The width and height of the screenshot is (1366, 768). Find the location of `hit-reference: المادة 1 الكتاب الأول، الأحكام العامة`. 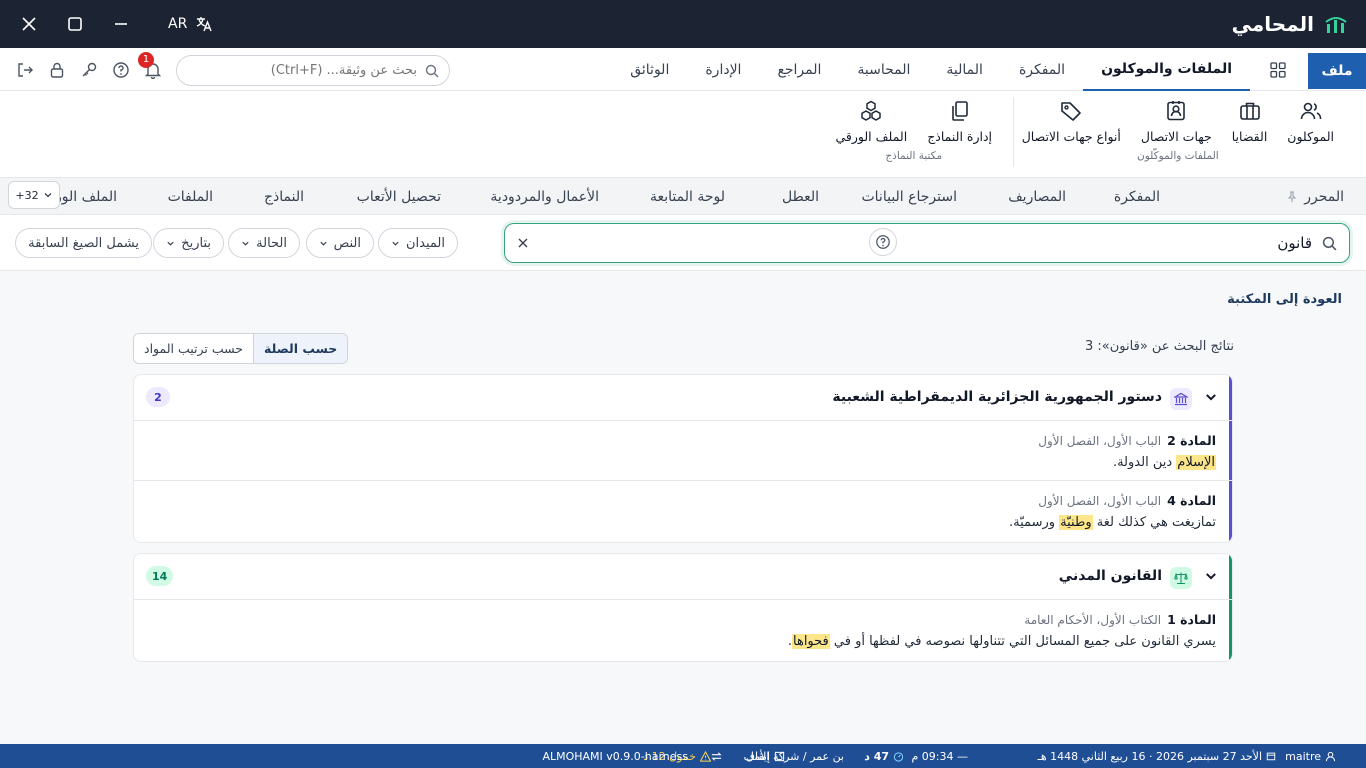

hit-reference: المادة 1 الكتاب الأول، الأحكام العامة is located at coordinates (1120, 619).